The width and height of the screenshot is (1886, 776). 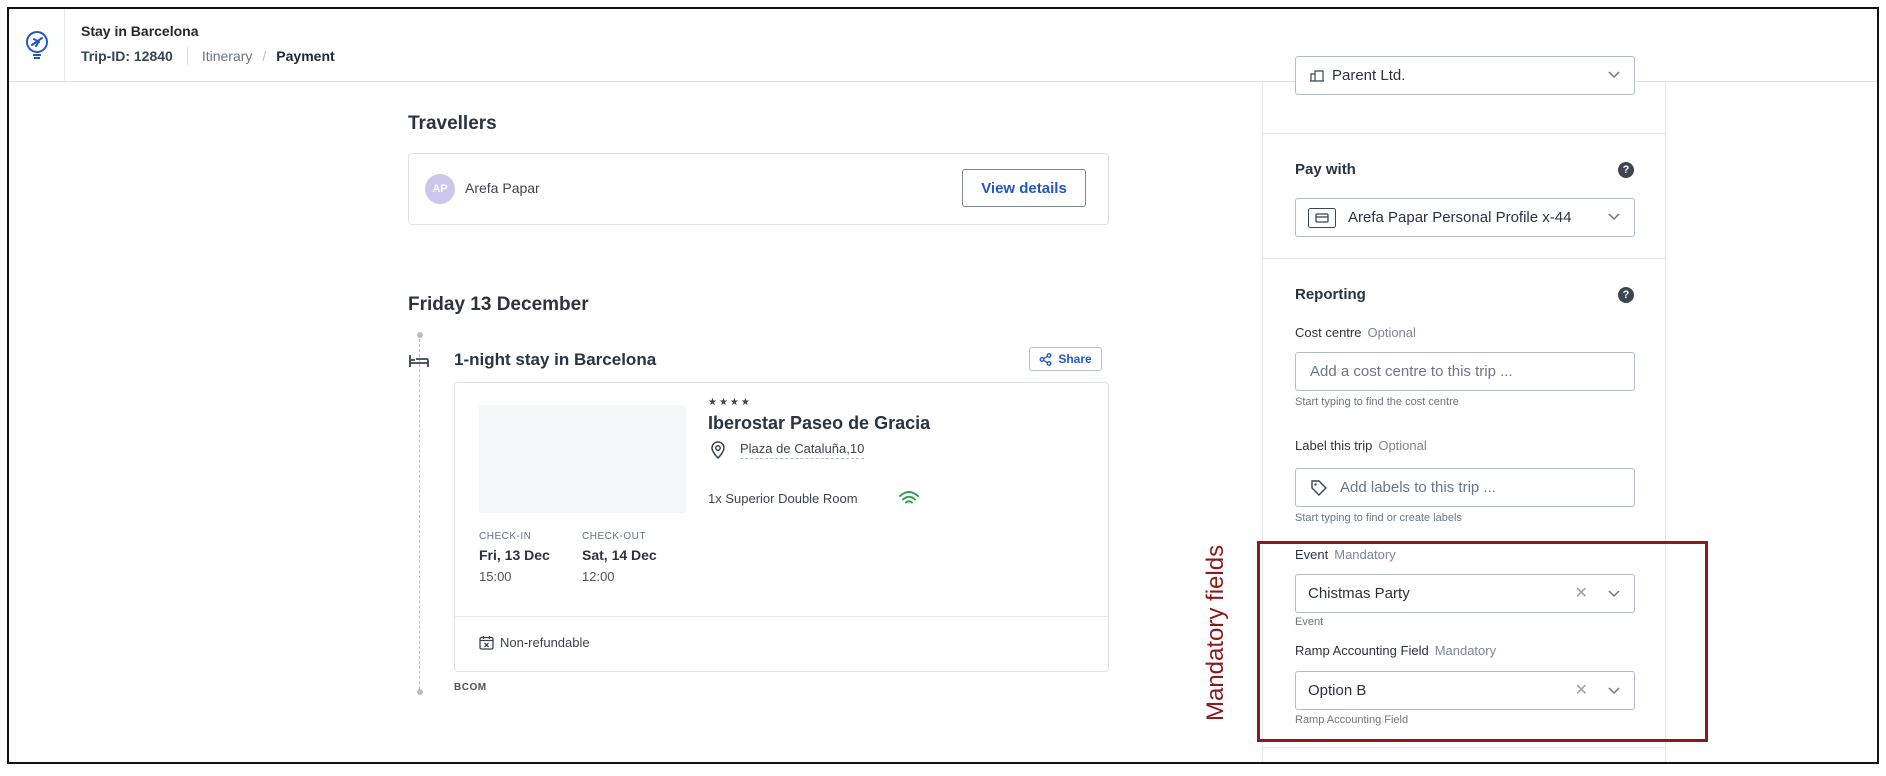 What do you see at coordinates (440, 189) in the screenshot?
I see `avatar: AP` at bounding box center [440, 189].